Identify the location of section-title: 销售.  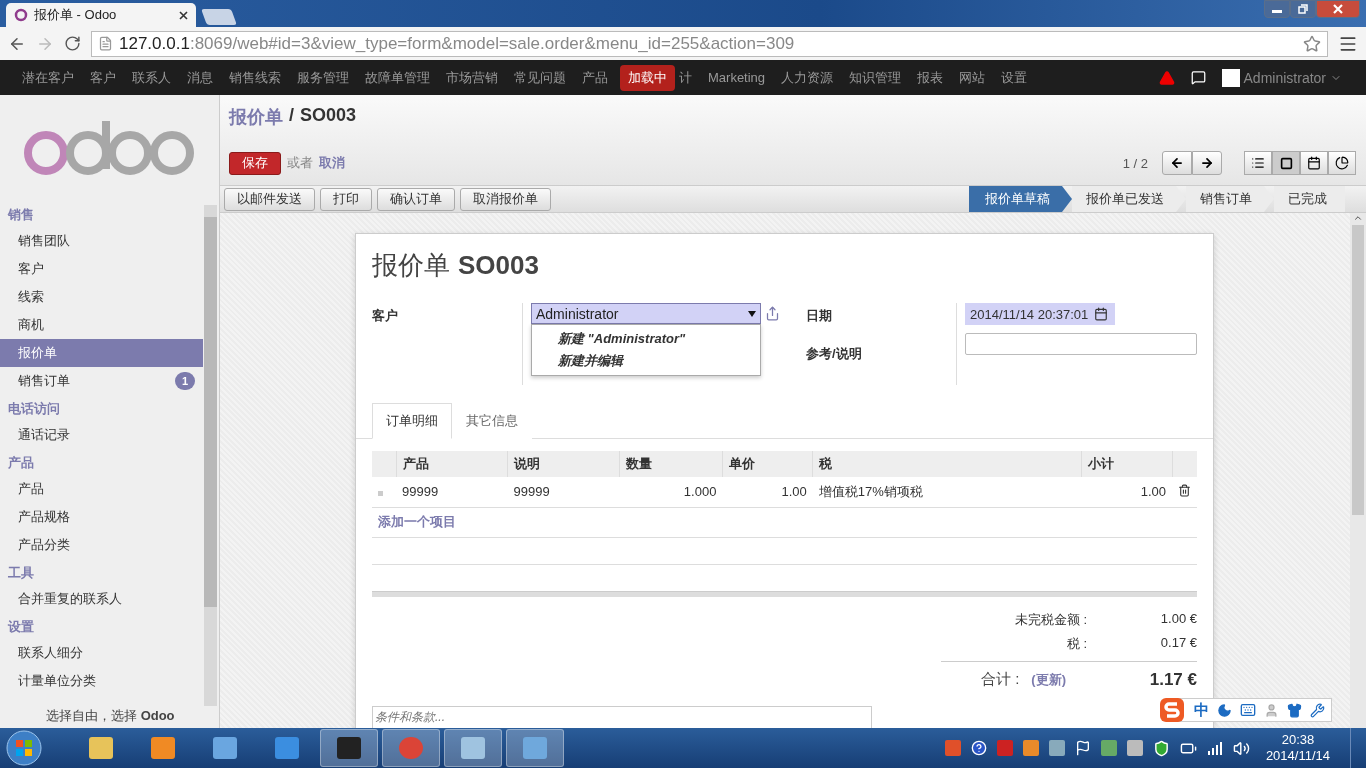
(20, 215).